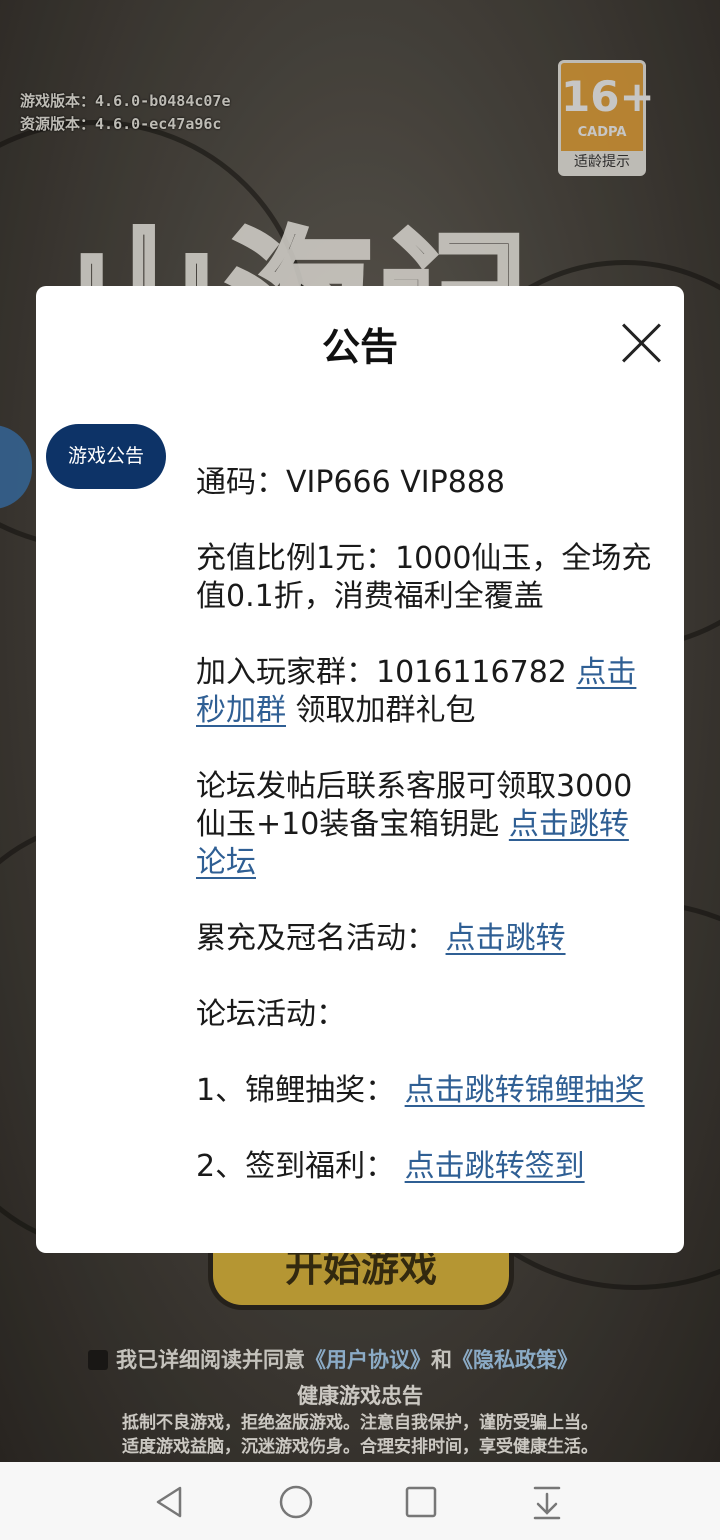 This screenshot has height=1540, width=720. I want to click on cumulative-paragraph: 累充及冠名活动： 点击跳转, so click(426, 939).